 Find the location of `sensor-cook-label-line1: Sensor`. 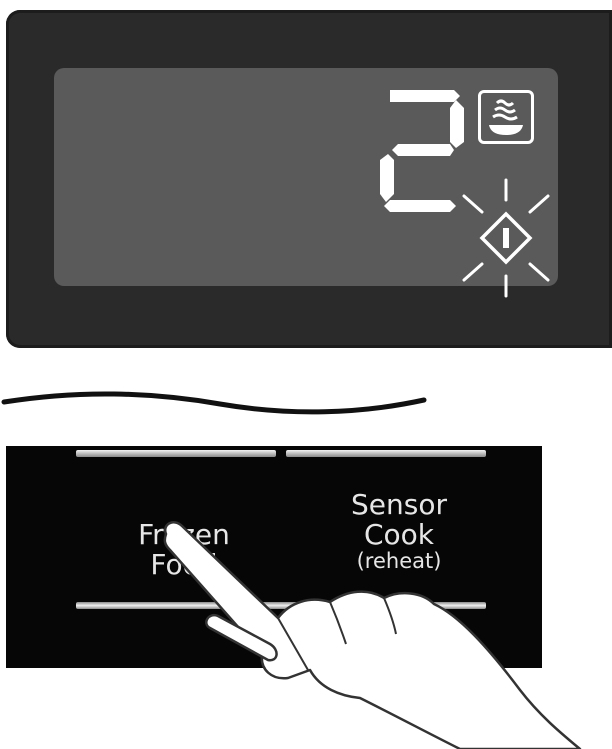

sensor-cook-label-line1: Sensor is located at coordinates (399, 504).